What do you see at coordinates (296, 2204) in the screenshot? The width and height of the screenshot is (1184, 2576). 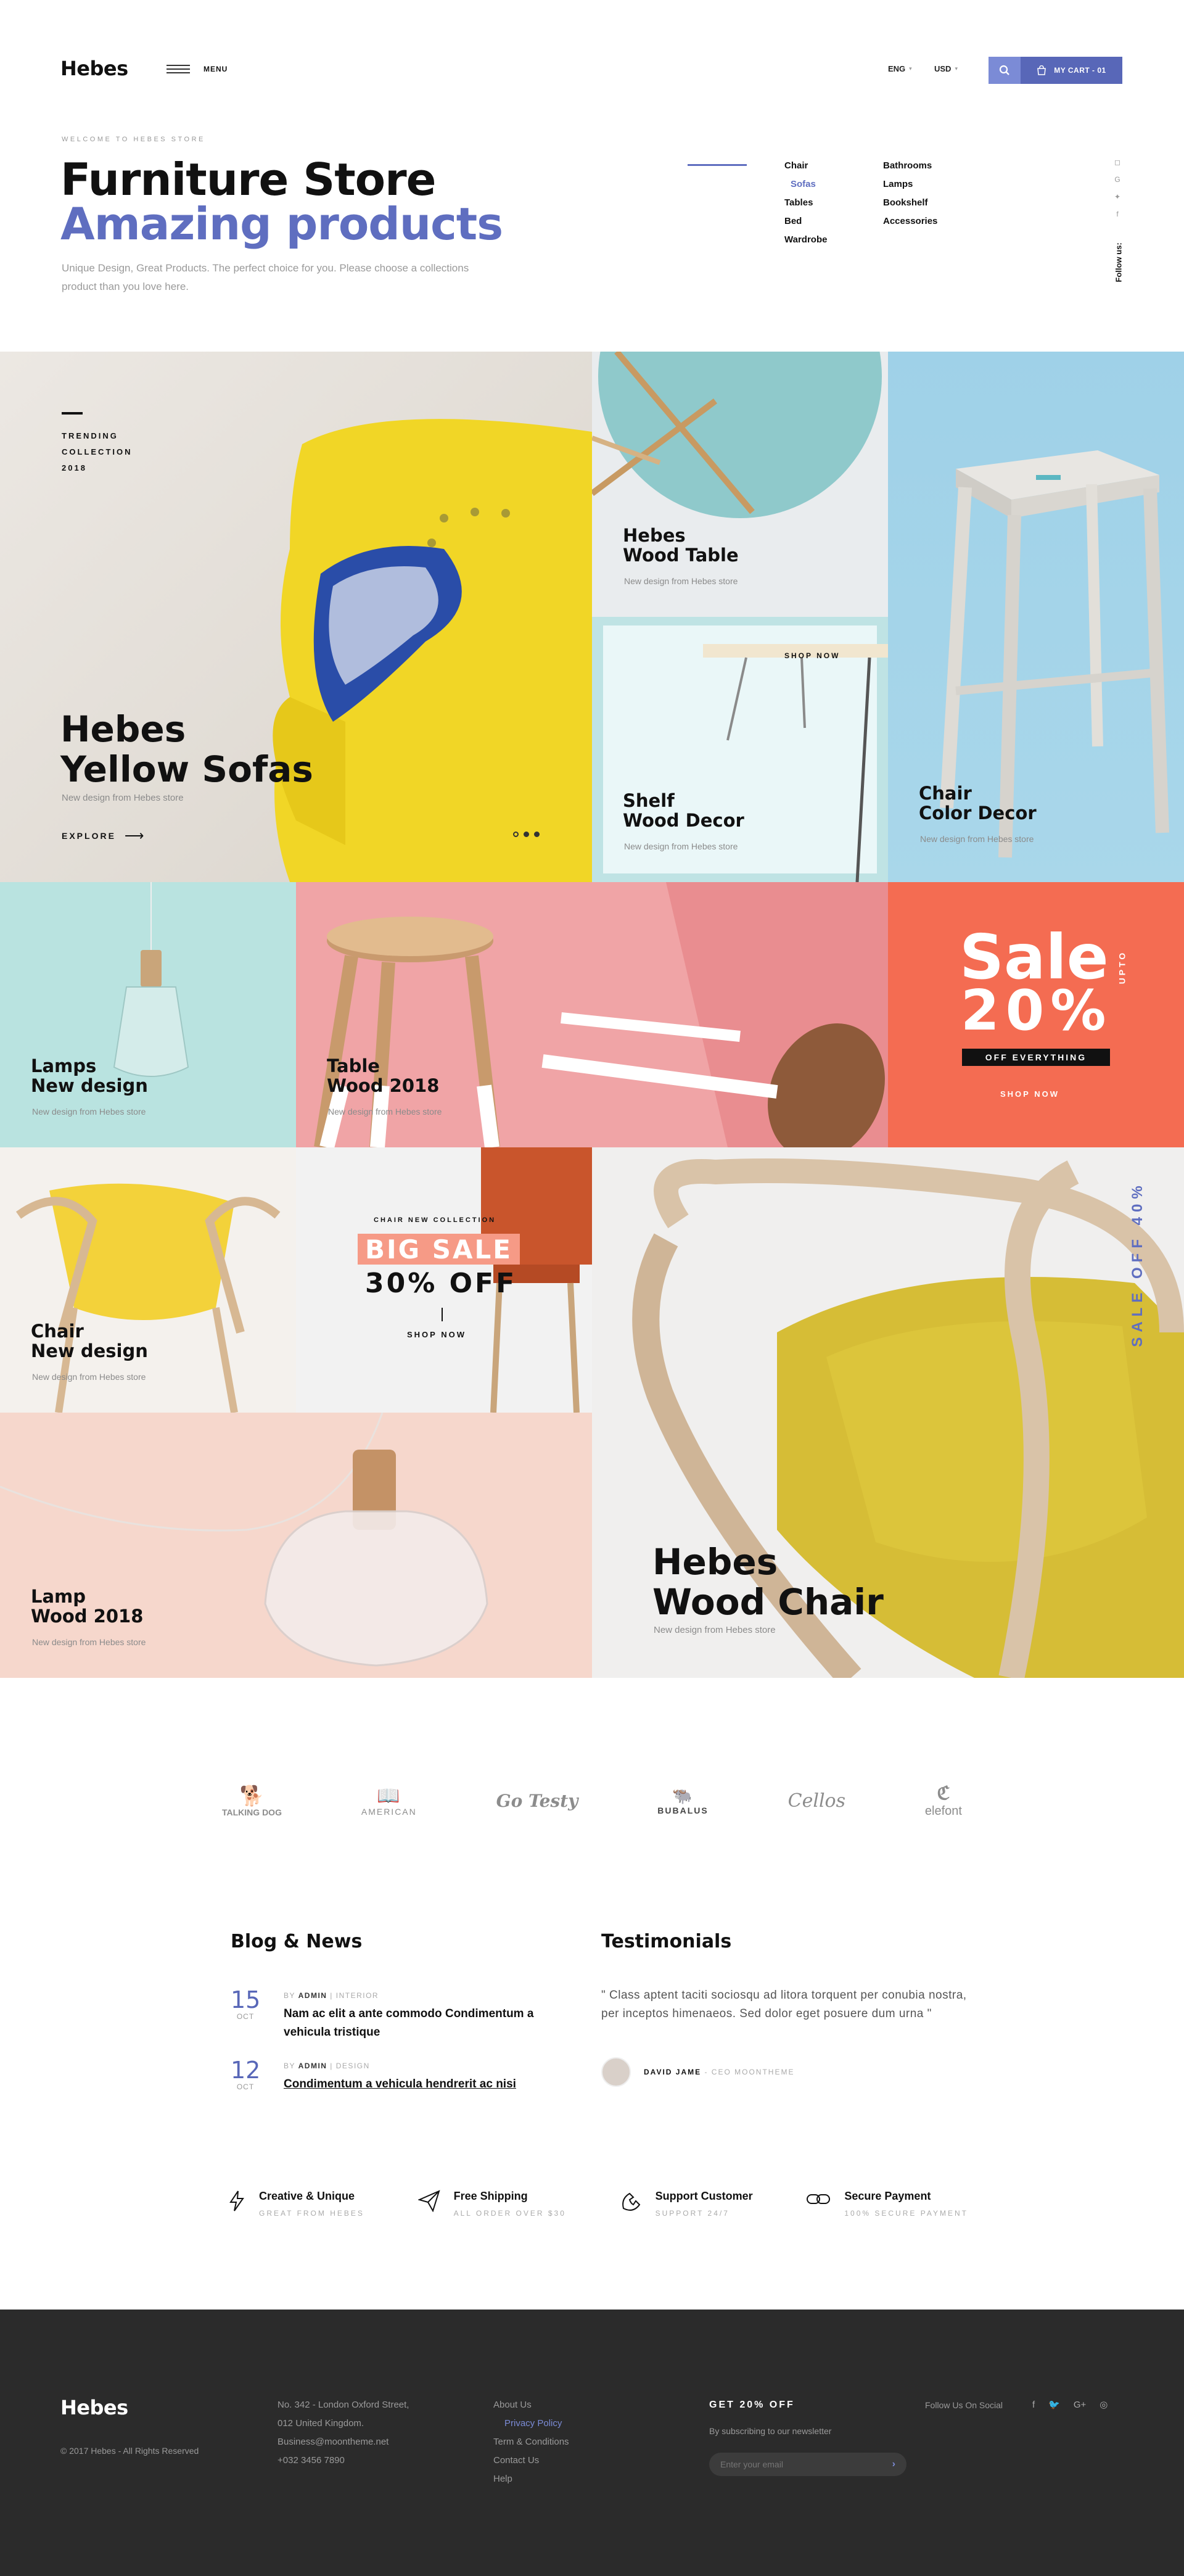 I see `feature-item: Creative & Unique GREAT FROM HEBES` at bounding box center [296, 2204].